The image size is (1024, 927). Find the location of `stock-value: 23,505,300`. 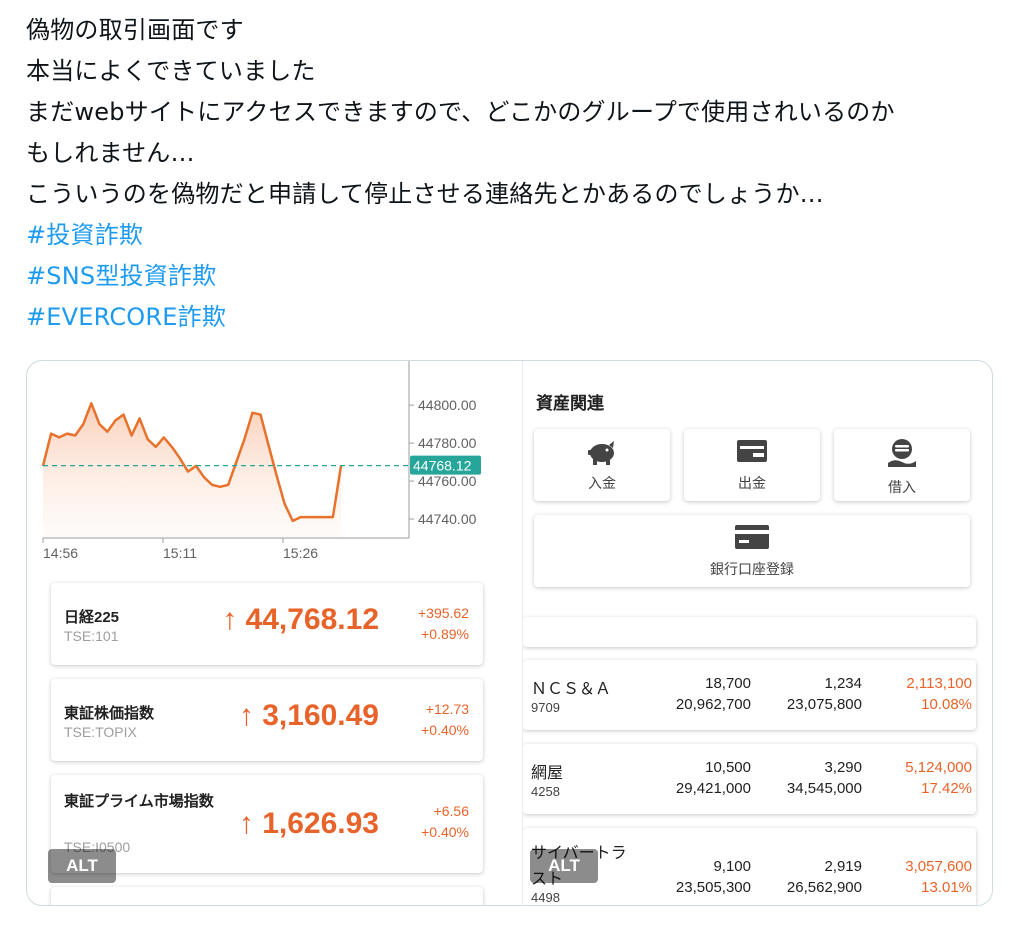

stock-value: 23,505,300 is located at coordinates (713, 887).